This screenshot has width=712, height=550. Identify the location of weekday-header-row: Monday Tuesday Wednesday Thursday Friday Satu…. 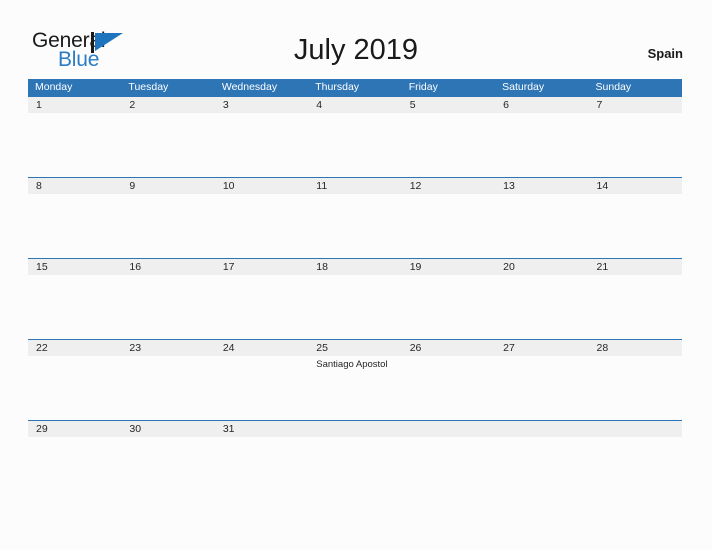
(355, 87).